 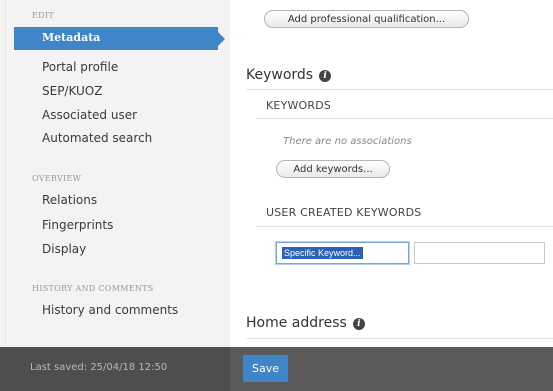 What do you see at coordinates (77, 225) in the screenshot?
I see `sidebar-item-fingerprints: Fingerprints` at bounding box center [77, 225].